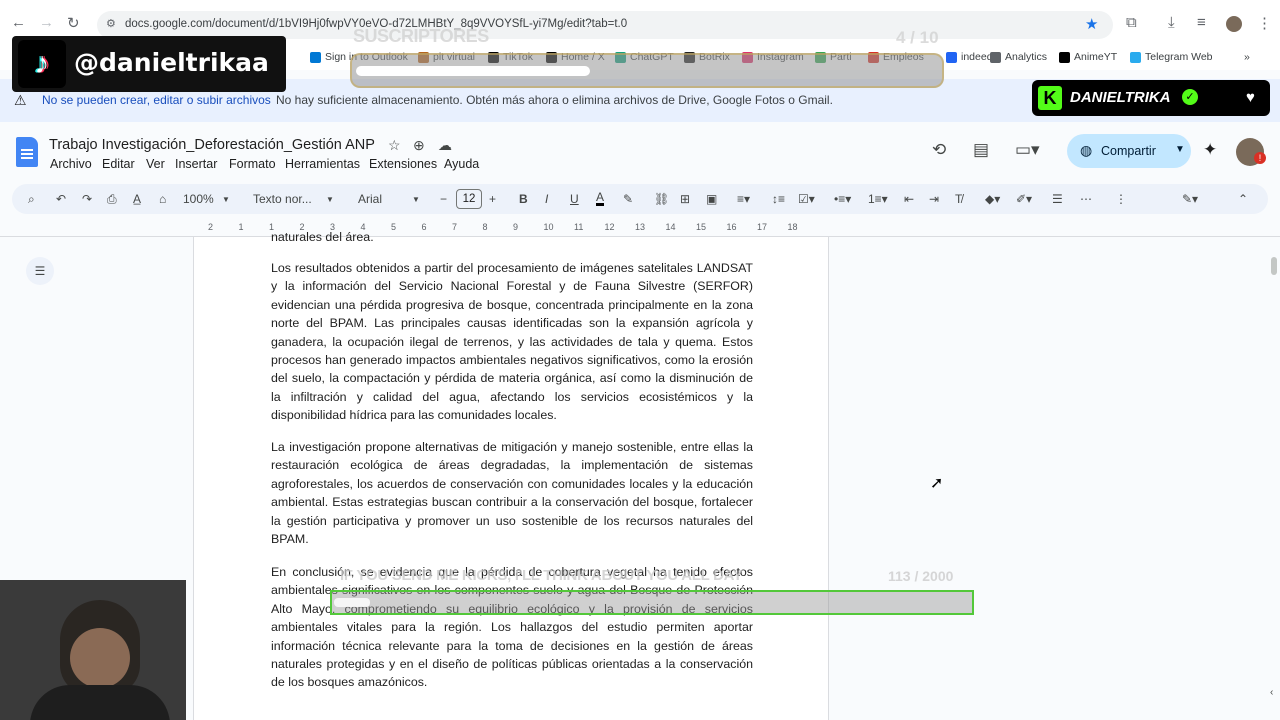 This screenshot has height=720, width=1280. What do you see at coordinates (370, 199) in the screenshot?
I see `font-select: Arial` at bounding box center [370, 199].